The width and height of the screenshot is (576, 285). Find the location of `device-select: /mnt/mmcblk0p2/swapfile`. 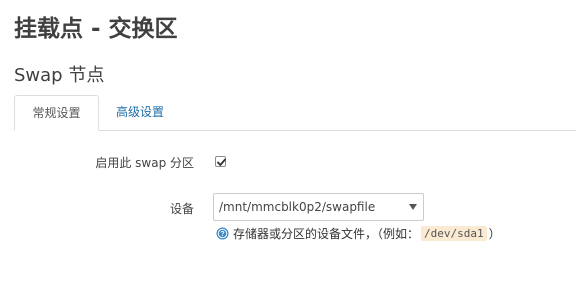

device-select: /mnt/mmcblk0p2/swapfile is located at coordinates (318, 207).